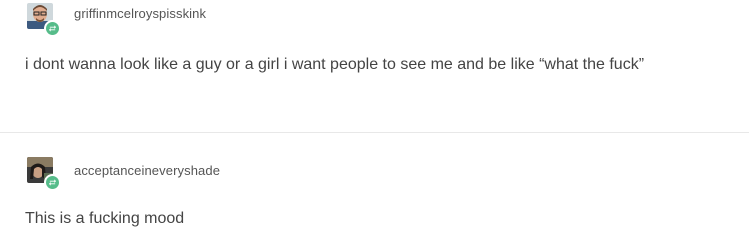 The height and width of the screenshot is (249, 749). What do you see at coordinates (147, 170) in the screenshot?
I see `username-link: acceptanceineveryshade` at bounding box center [147, 170].